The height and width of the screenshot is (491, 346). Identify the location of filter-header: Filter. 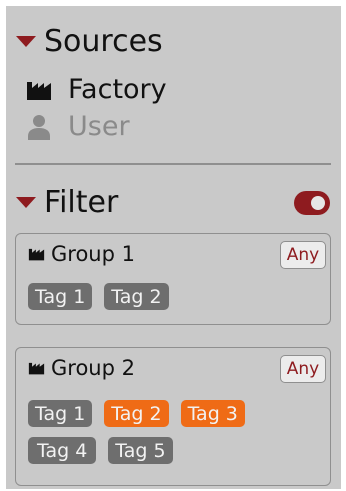
(67, 202).